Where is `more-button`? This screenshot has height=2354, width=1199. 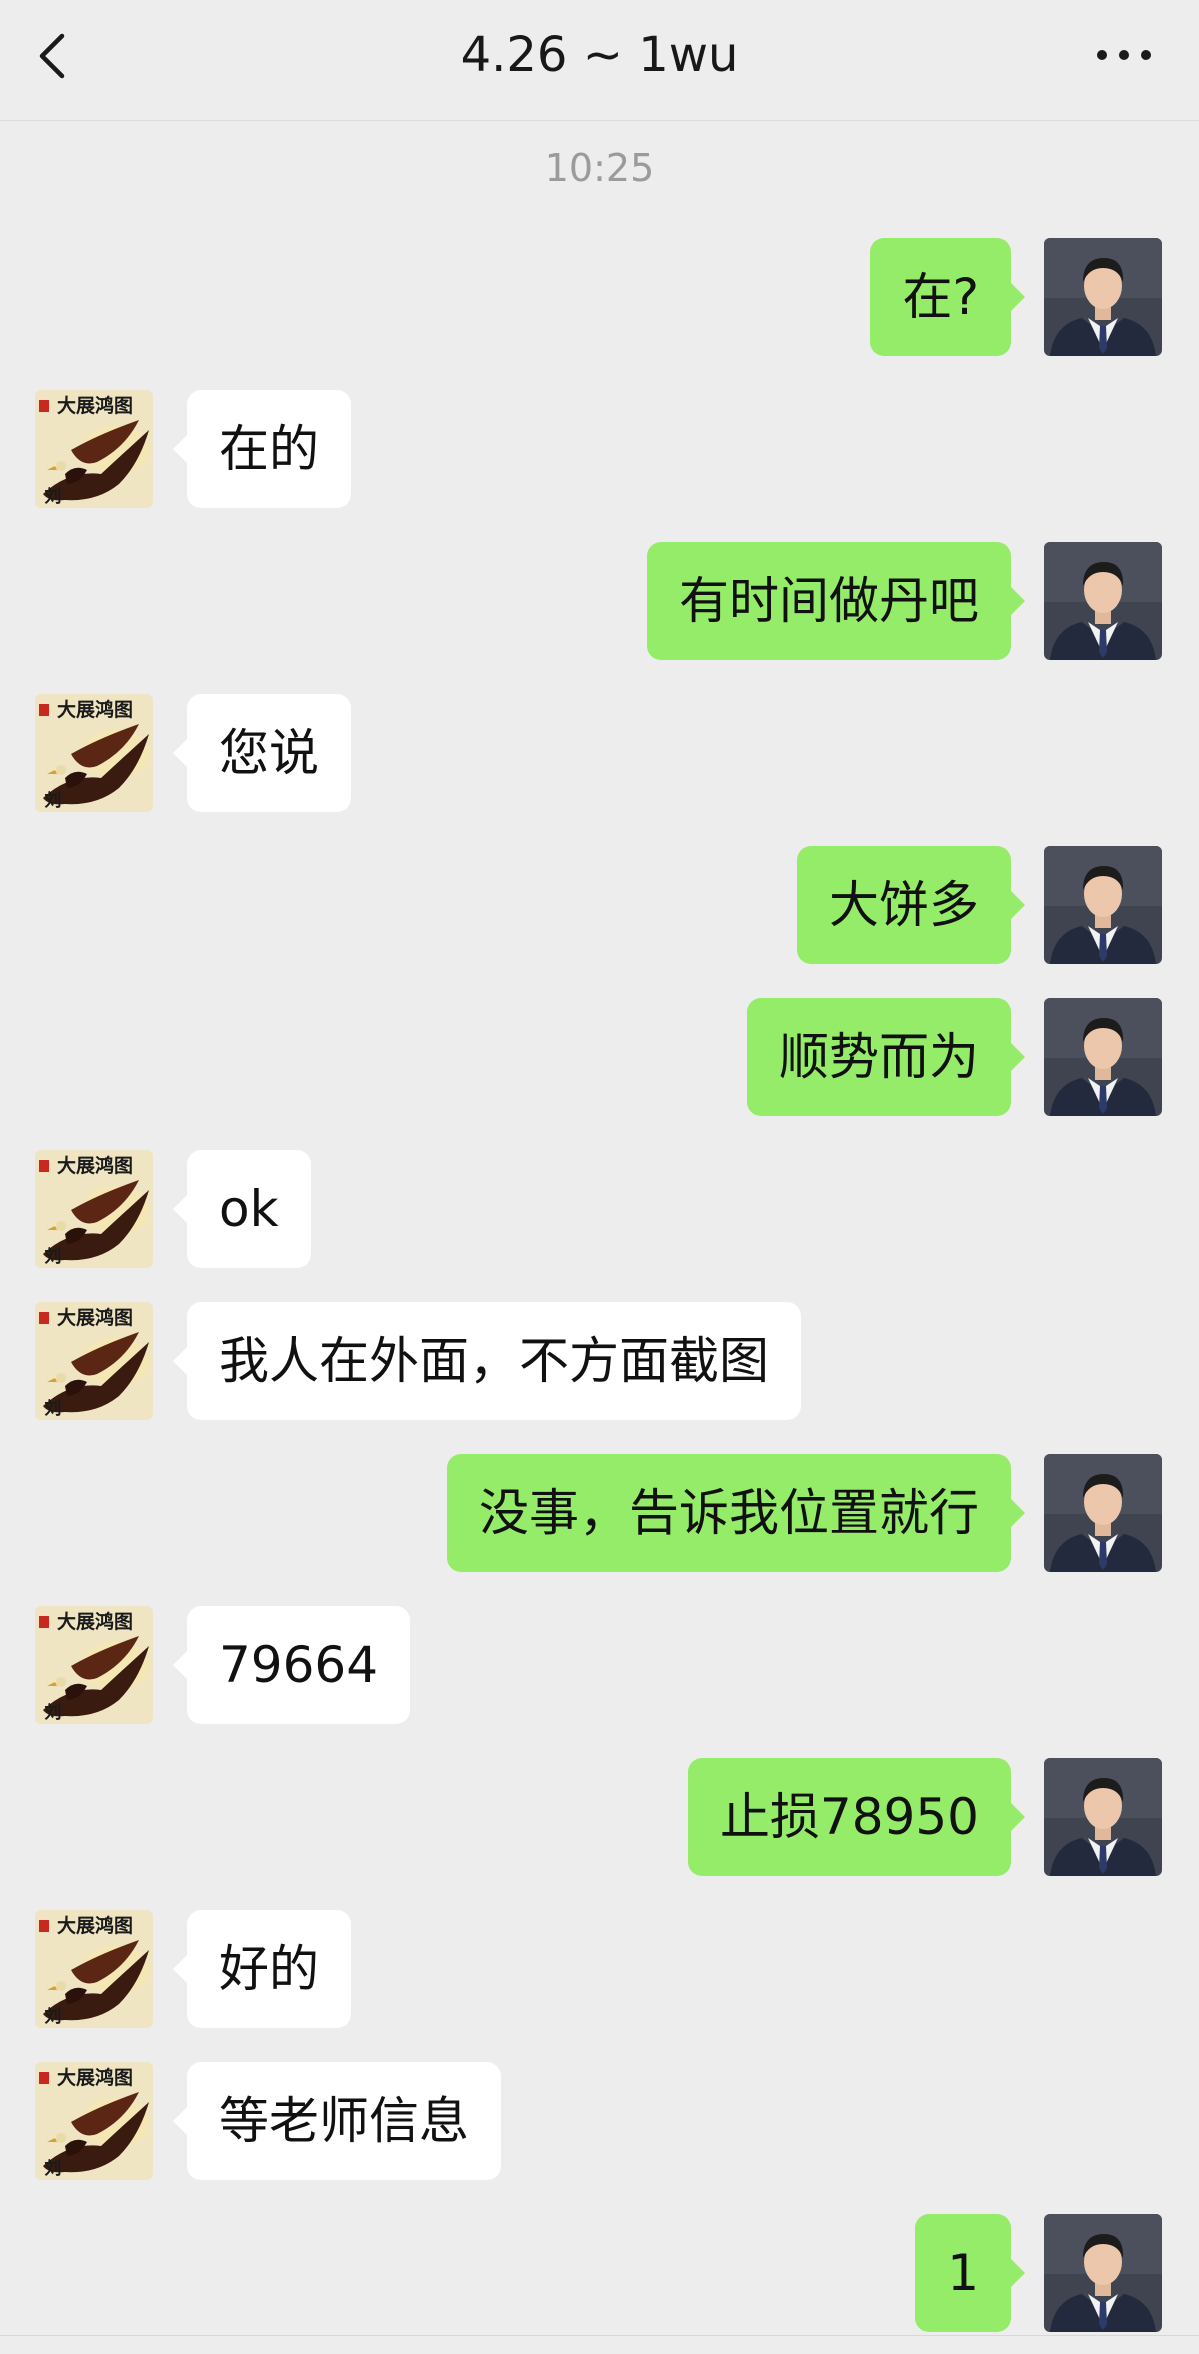
more-button is located at coordinates (1124, 55).